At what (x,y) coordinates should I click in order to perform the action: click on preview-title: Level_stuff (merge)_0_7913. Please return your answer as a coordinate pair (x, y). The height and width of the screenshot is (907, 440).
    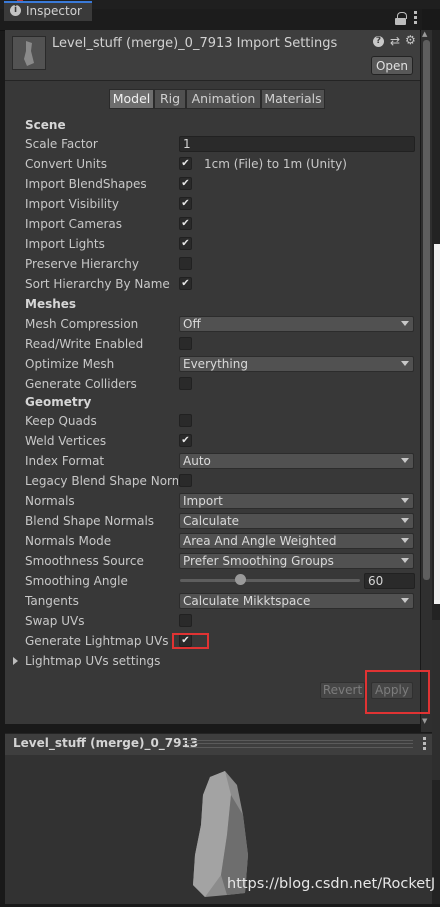
    Looking at the image, I should click on (106, 743).